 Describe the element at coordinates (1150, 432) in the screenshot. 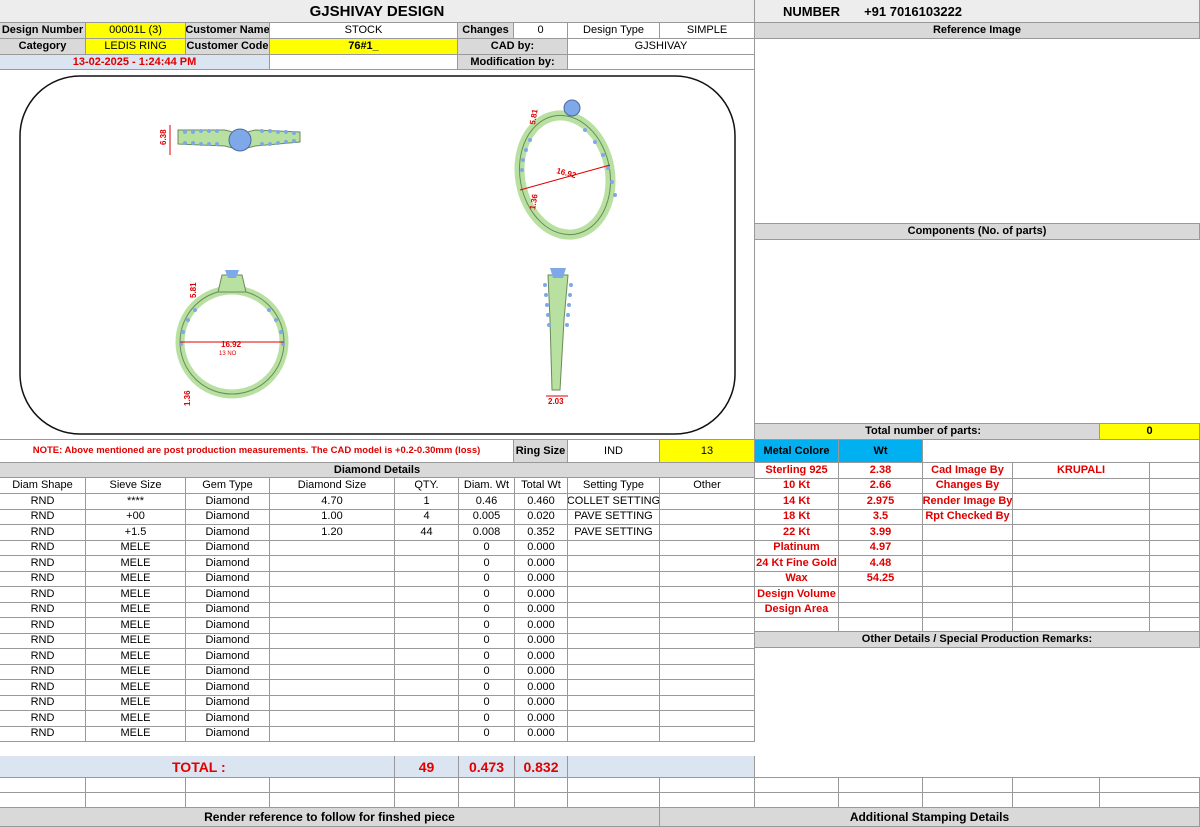

I see `total-parts-value: 0` at that location.